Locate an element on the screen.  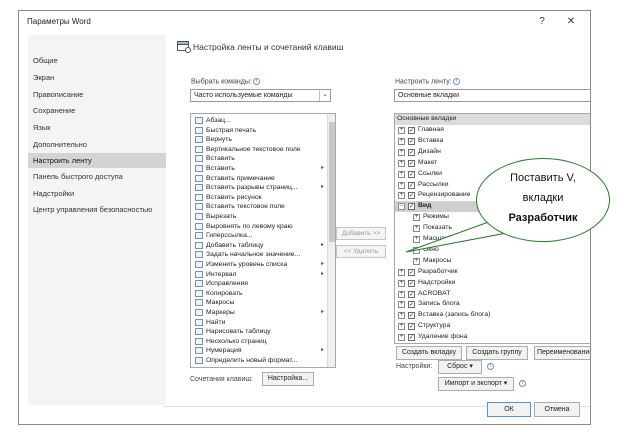
callout-line-1: Поставить V, is located at coordinates (543, 178).